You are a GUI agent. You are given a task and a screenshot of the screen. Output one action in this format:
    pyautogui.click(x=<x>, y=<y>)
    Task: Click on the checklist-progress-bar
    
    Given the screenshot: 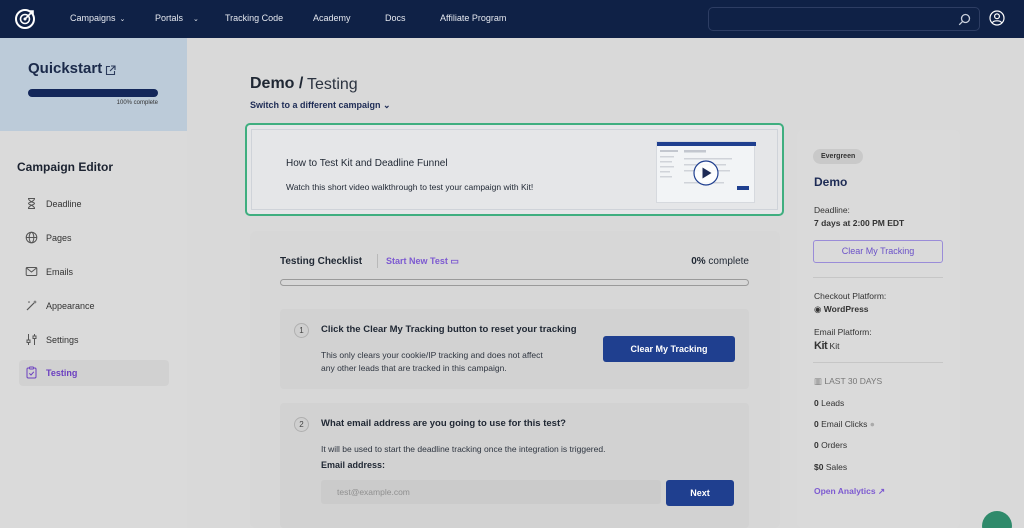 What is the action you would take?
    pyautogui.click(x=514, y=282)
    